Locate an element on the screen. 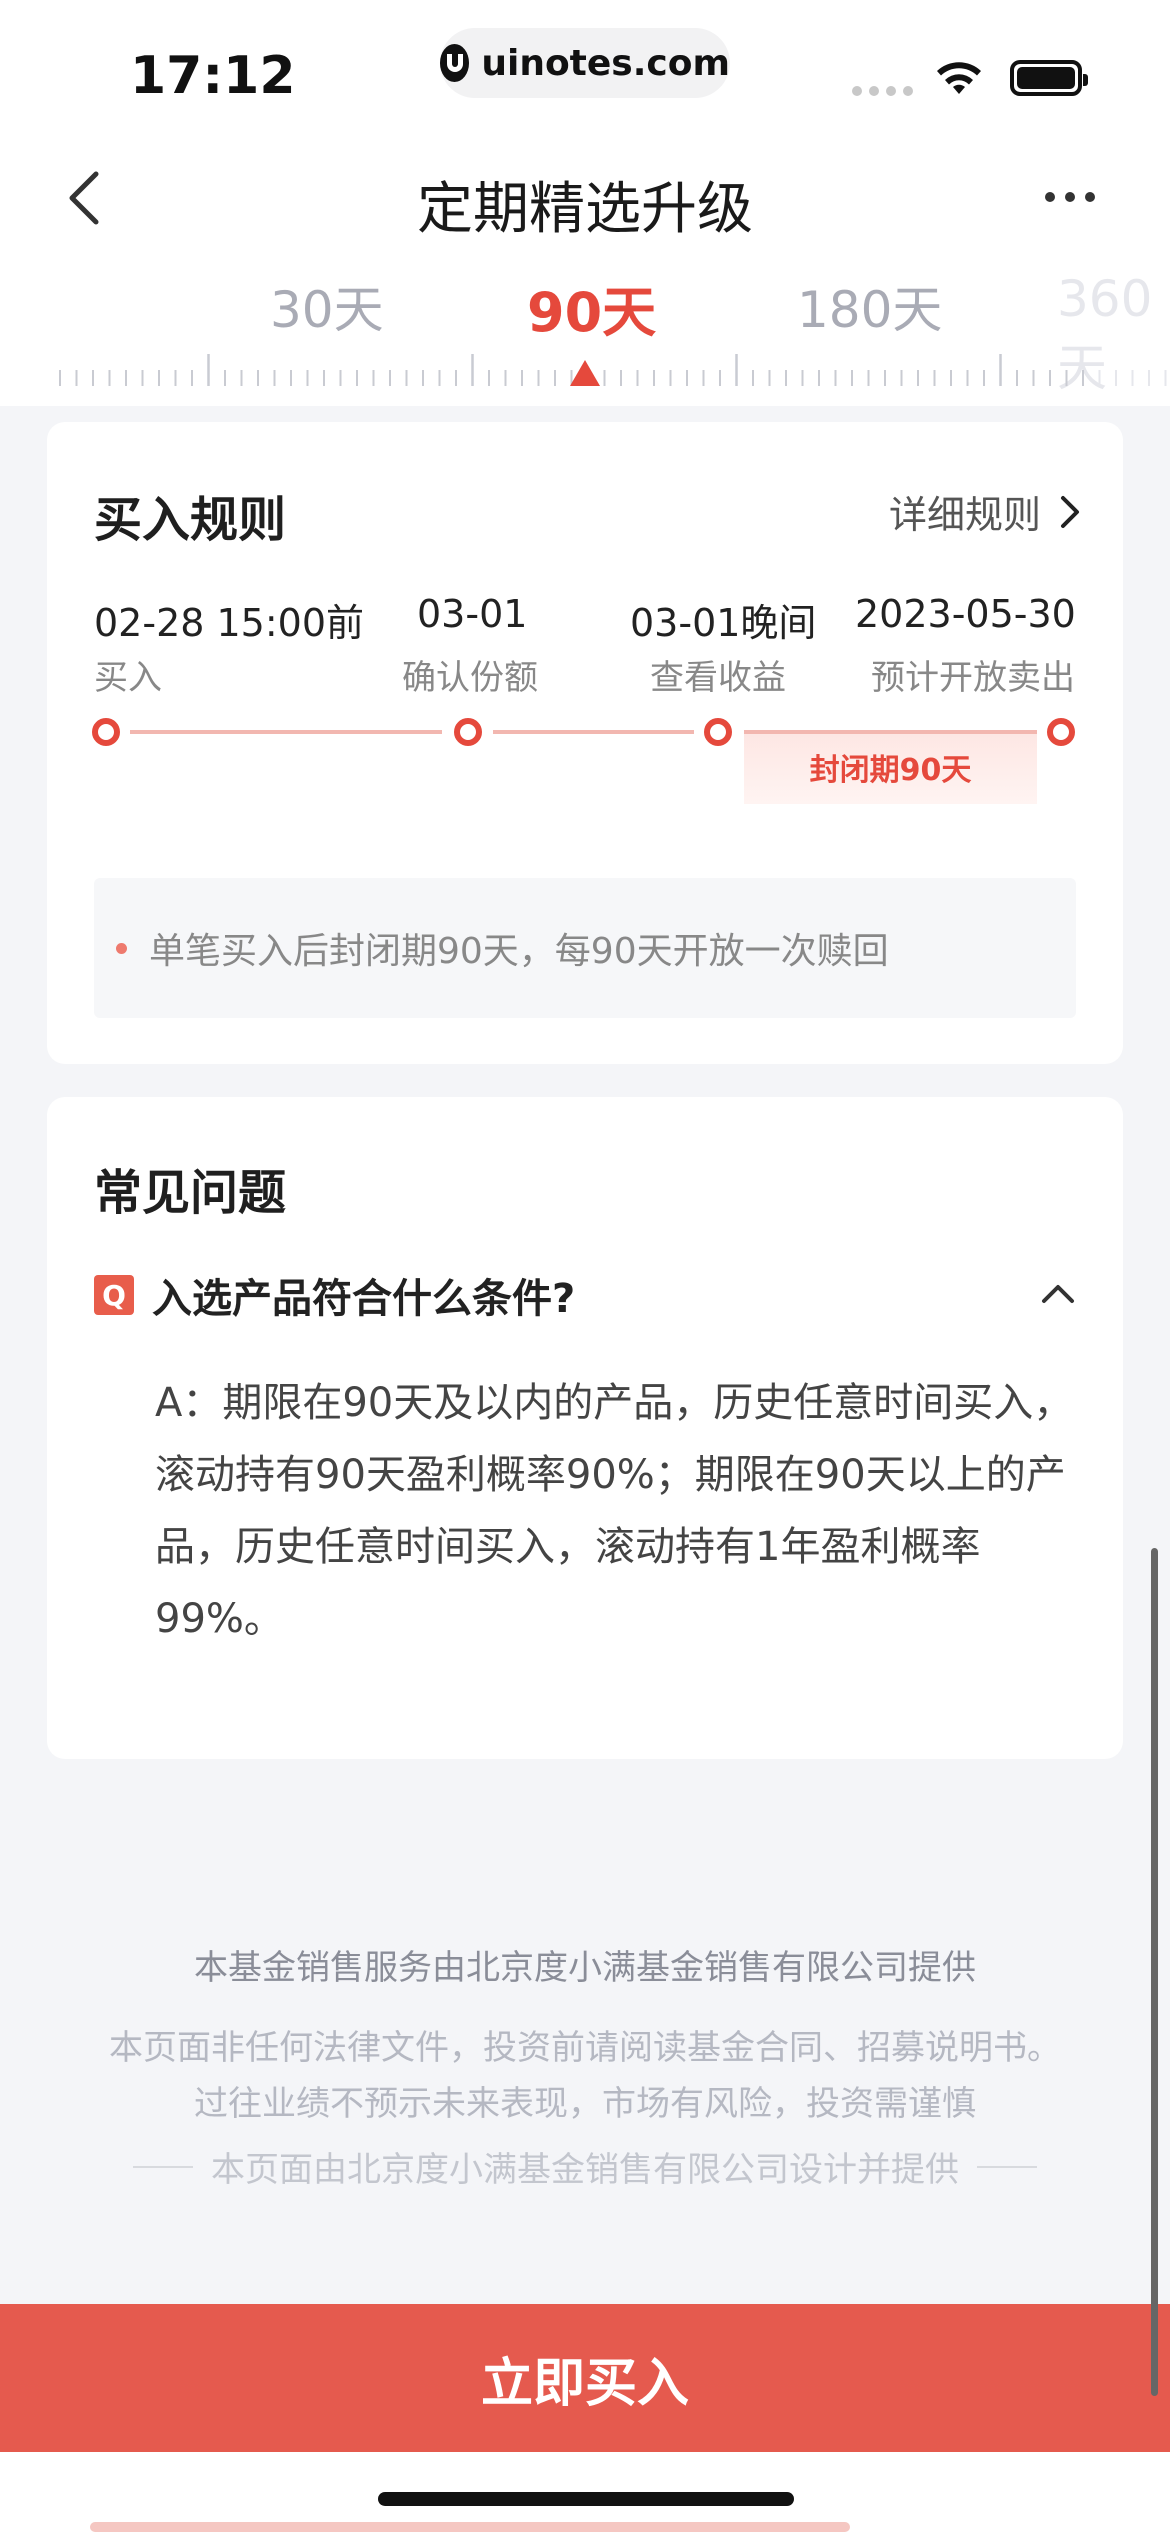  step-label-sell: 预计开放卖出 is located at coordinates (973, 678).